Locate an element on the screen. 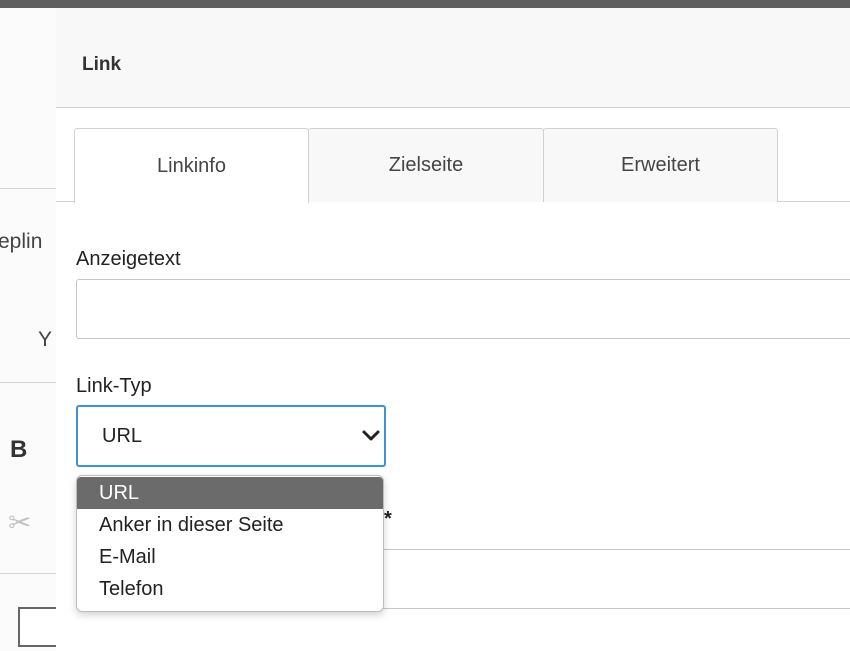  chevron-down-icon is located at coordinates (371, 435).